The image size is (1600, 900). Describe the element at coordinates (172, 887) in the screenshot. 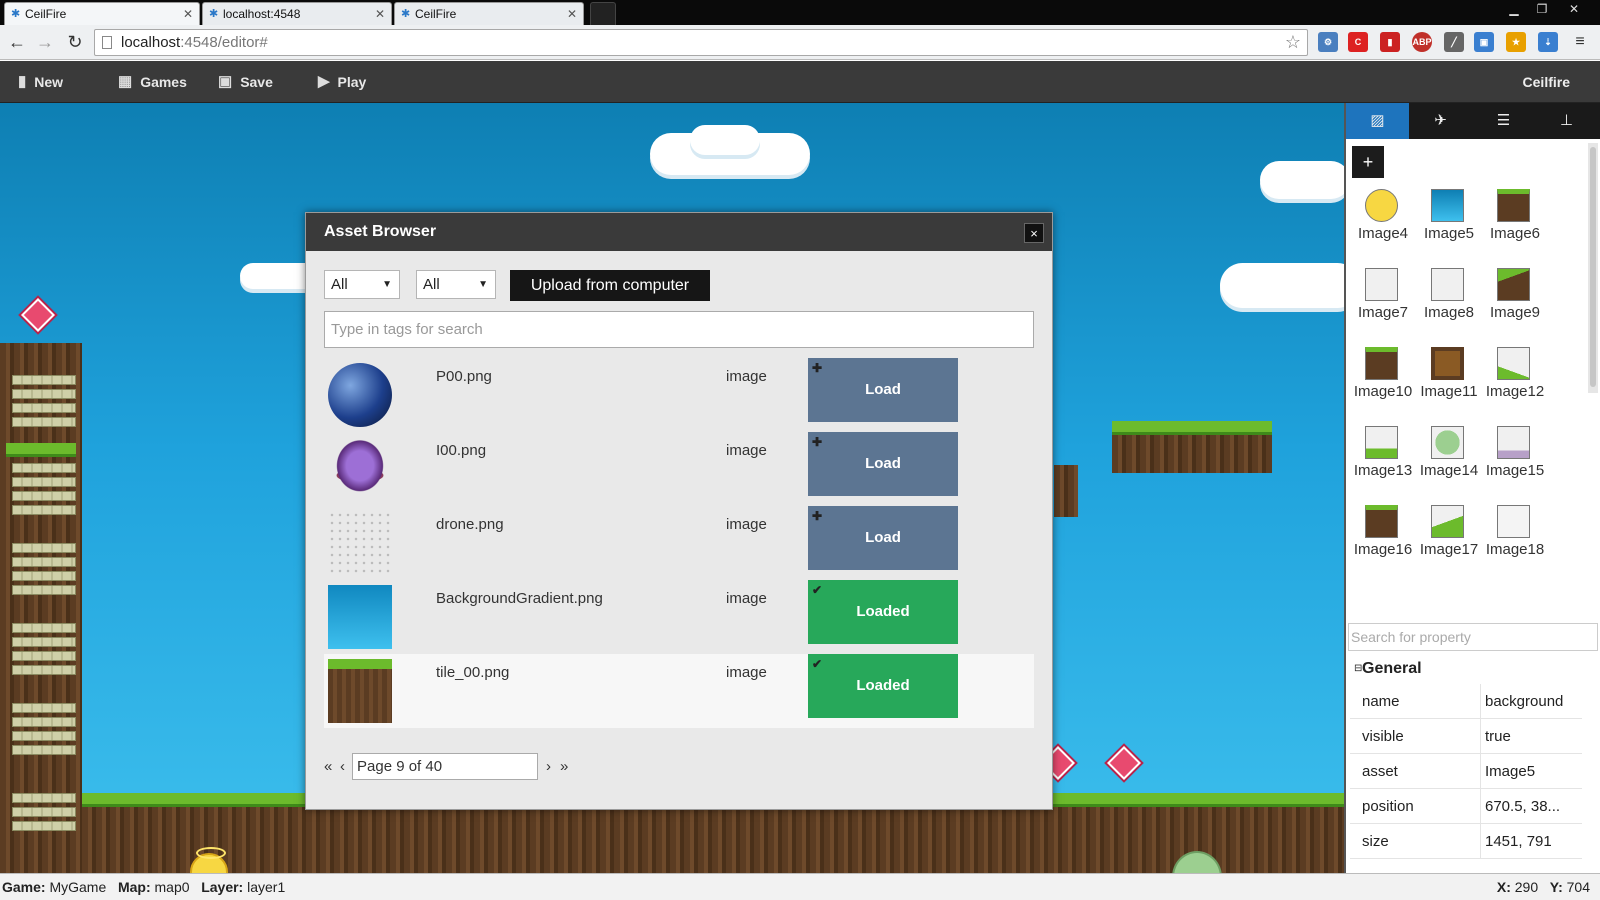

I see `map-value: map0` at that location.